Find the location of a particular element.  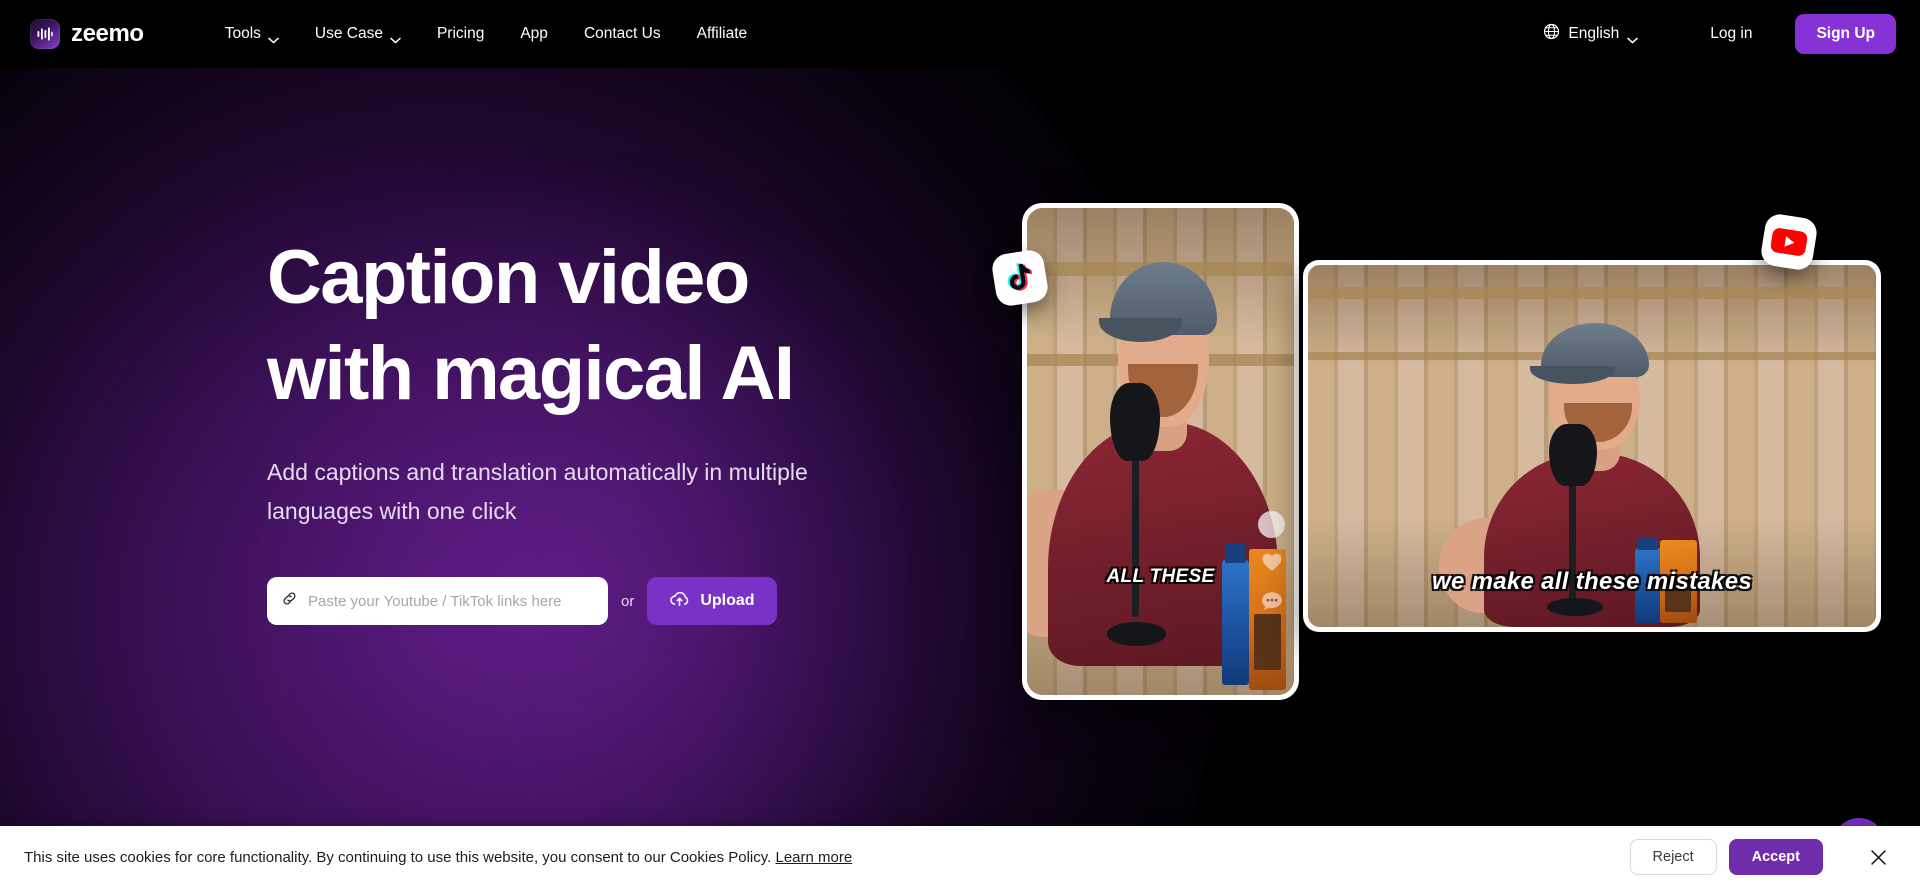

nav-item-tools: Tools is located at coordinates (252, 34).